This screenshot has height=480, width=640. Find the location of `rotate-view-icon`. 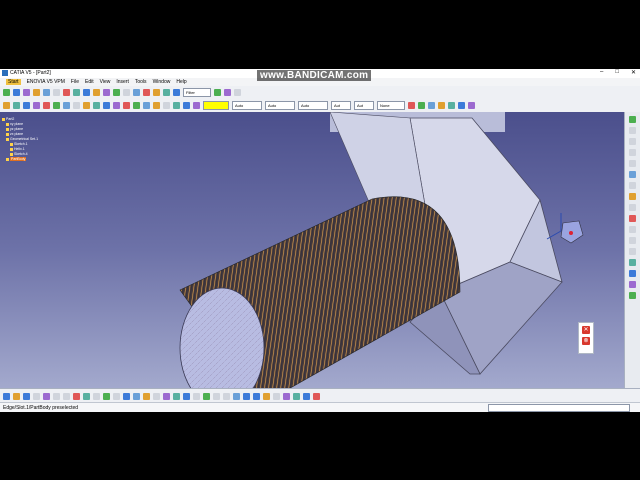

rotate-view-icon is located at coordinates (206, 396).